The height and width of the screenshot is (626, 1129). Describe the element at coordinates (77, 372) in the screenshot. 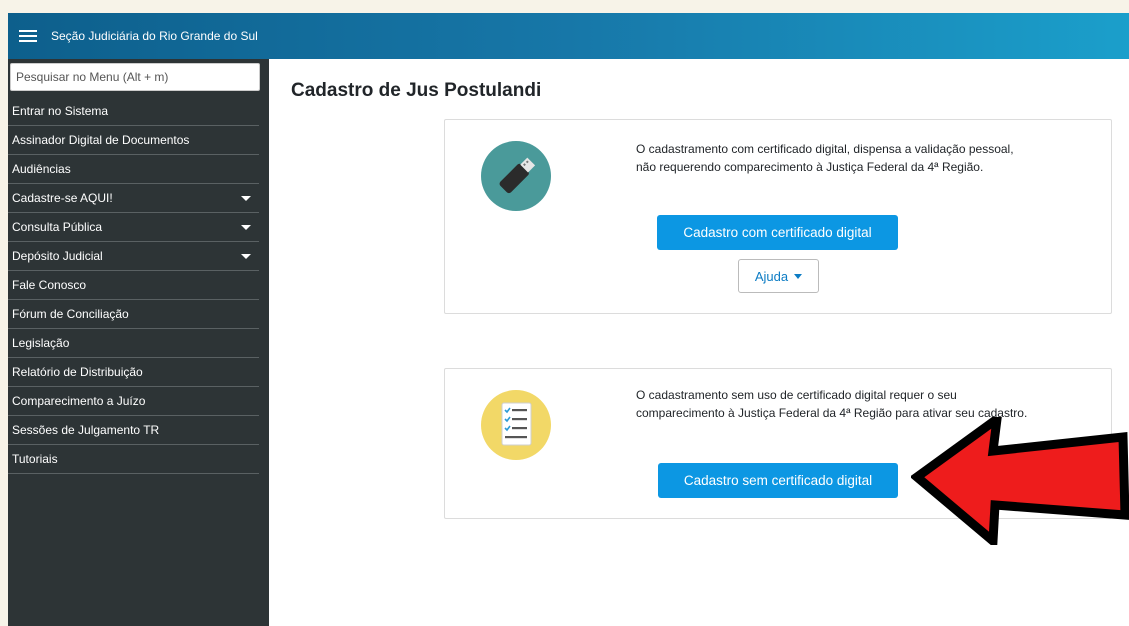

I see `sidebar-item-label: Relatório de Distribuição` at that location.